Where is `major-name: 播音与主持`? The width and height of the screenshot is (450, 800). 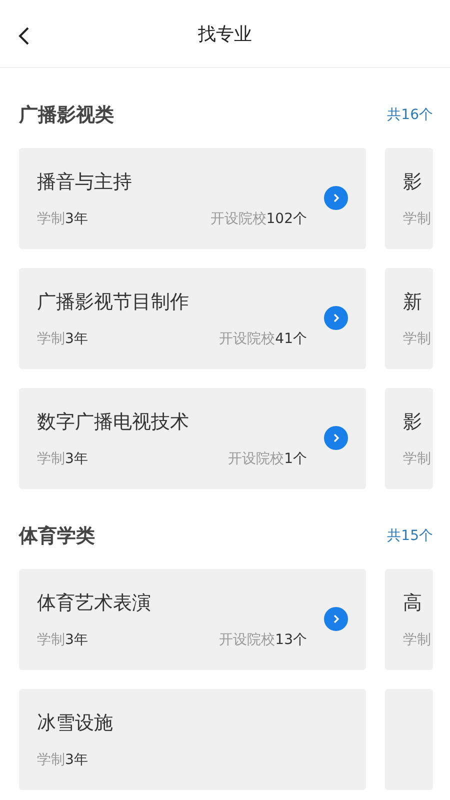
major-name: 播音与主持 is located at coordinates (85, 182).